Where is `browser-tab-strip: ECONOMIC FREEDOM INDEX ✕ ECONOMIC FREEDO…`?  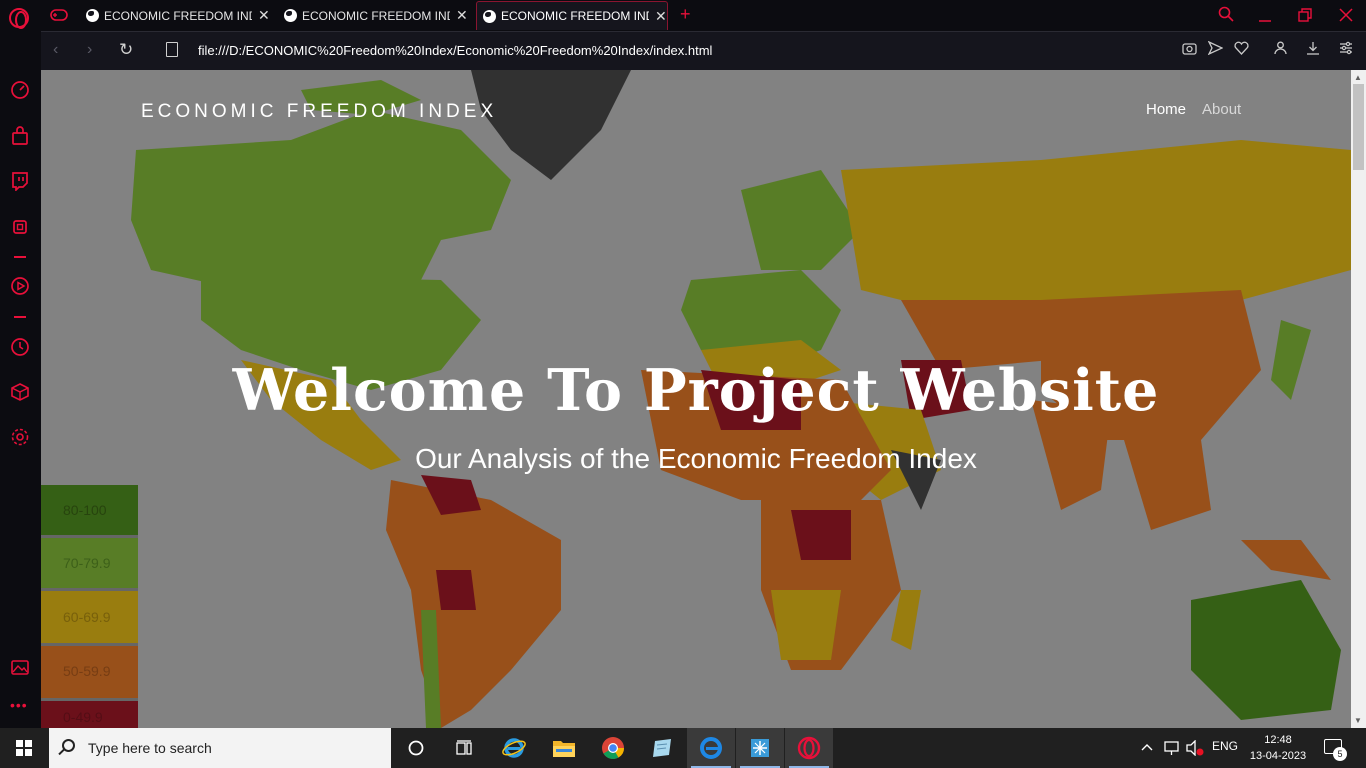
browser-tab-strip: ECONOMIC FREEDOM INDEX ✕ ECONOMIC FREEDO… is located at coordinates (683, 15).